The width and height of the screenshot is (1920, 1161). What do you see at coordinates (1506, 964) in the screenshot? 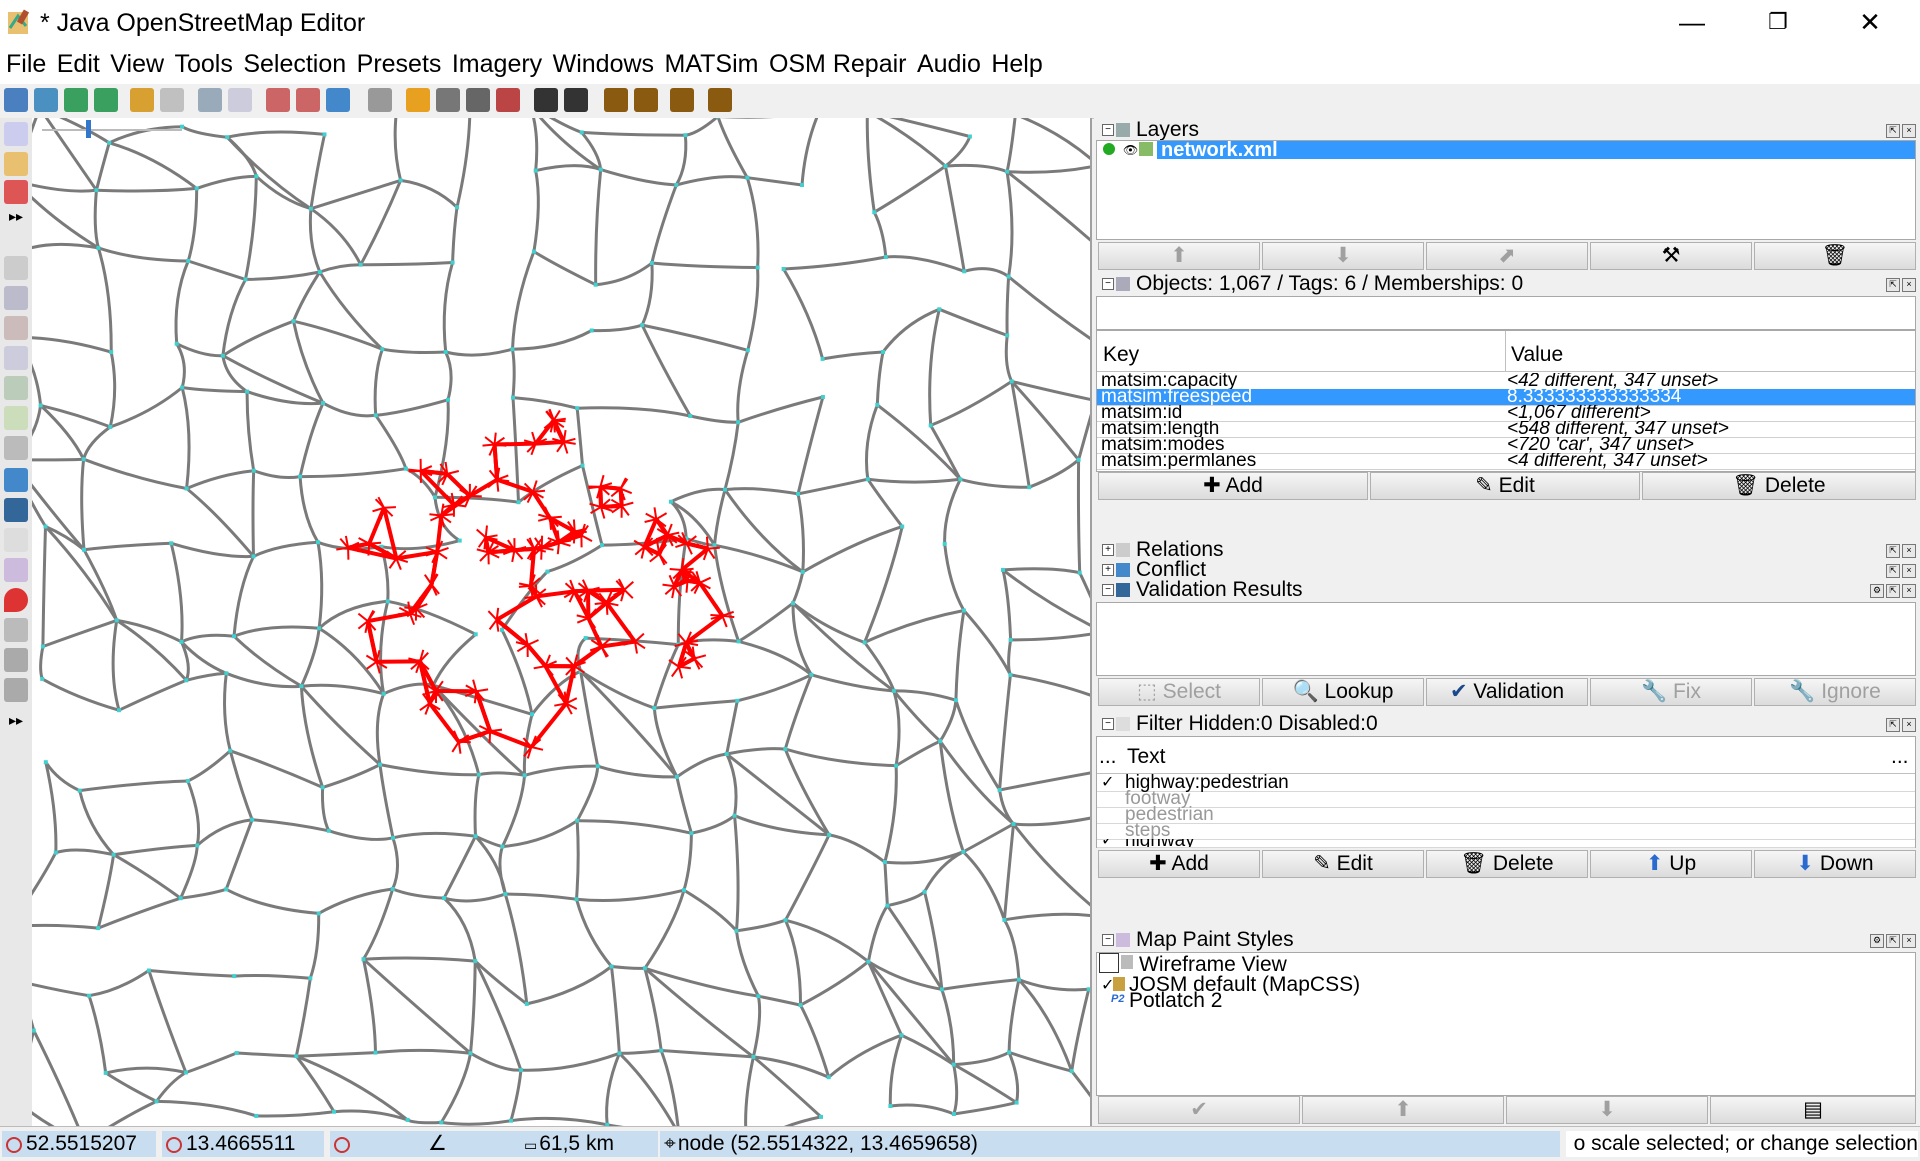
I see `style-row: Wireframe View` at bounding box center [1506, 964].